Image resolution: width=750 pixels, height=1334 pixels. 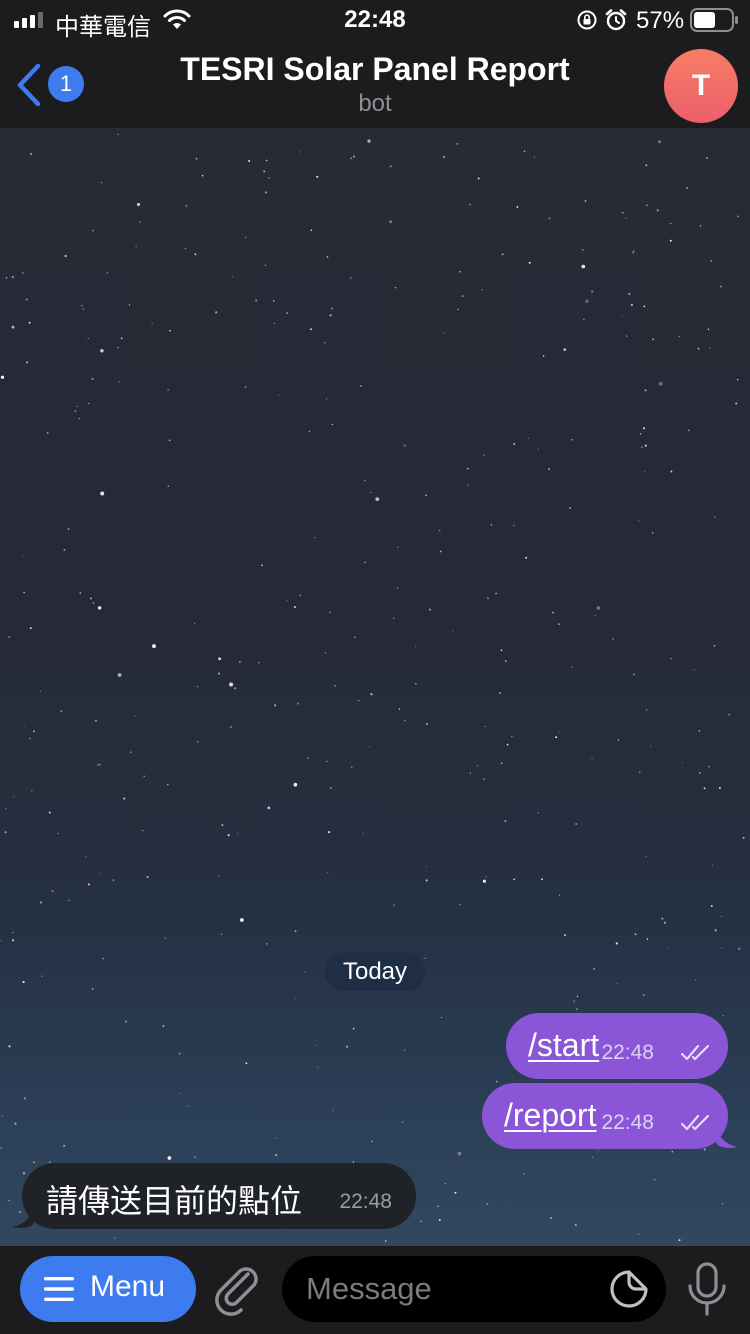 What do you see at coordinates (617, 1046) in the screenshot?
I see `outgoing-message: /start 22:48` at bounding box center [617, 1046].